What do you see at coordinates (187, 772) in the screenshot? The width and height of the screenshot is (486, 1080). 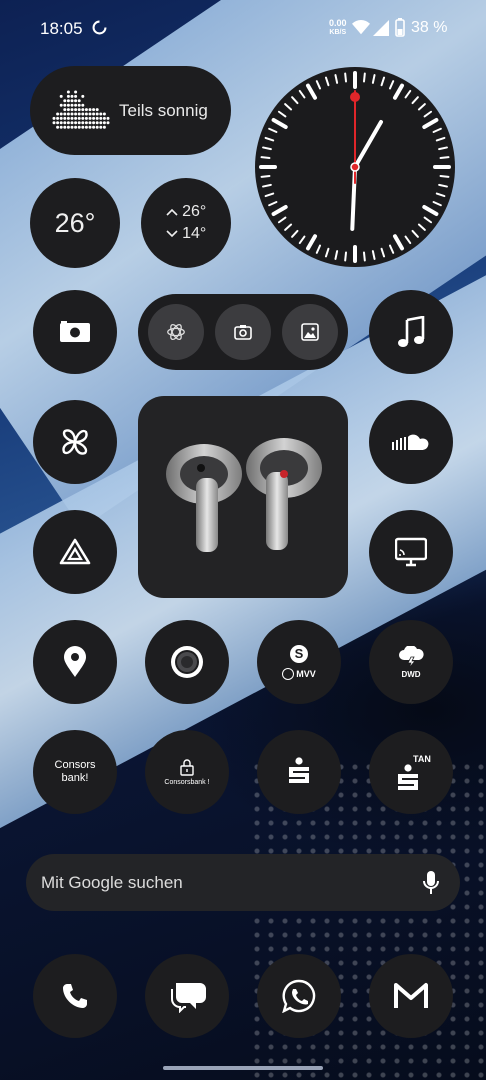 I see `consorsbank-secureplus-app-icon: Consorsbank !` at bounding box center [187, 772].